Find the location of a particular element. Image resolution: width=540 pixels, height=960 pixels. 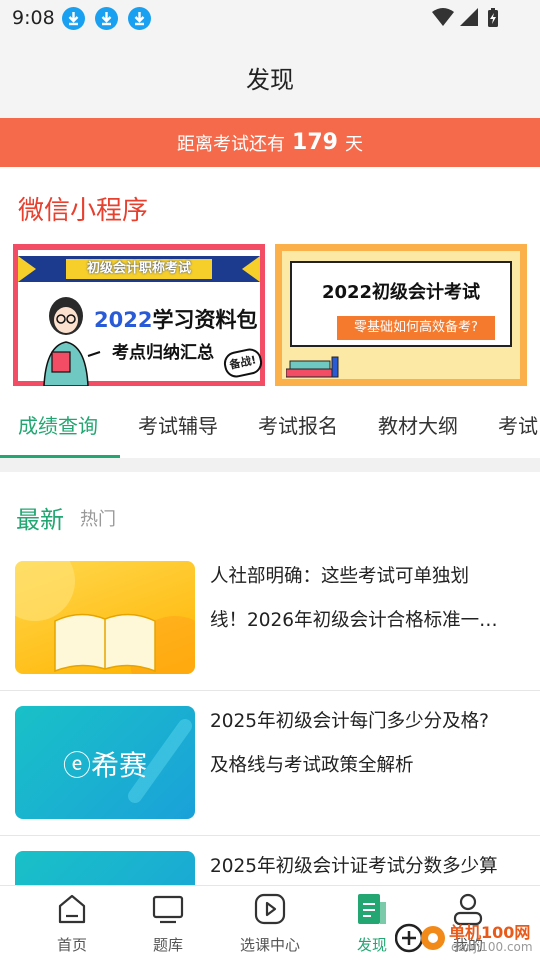

status-bar: 9:08 is located at coordinates (270, 18).